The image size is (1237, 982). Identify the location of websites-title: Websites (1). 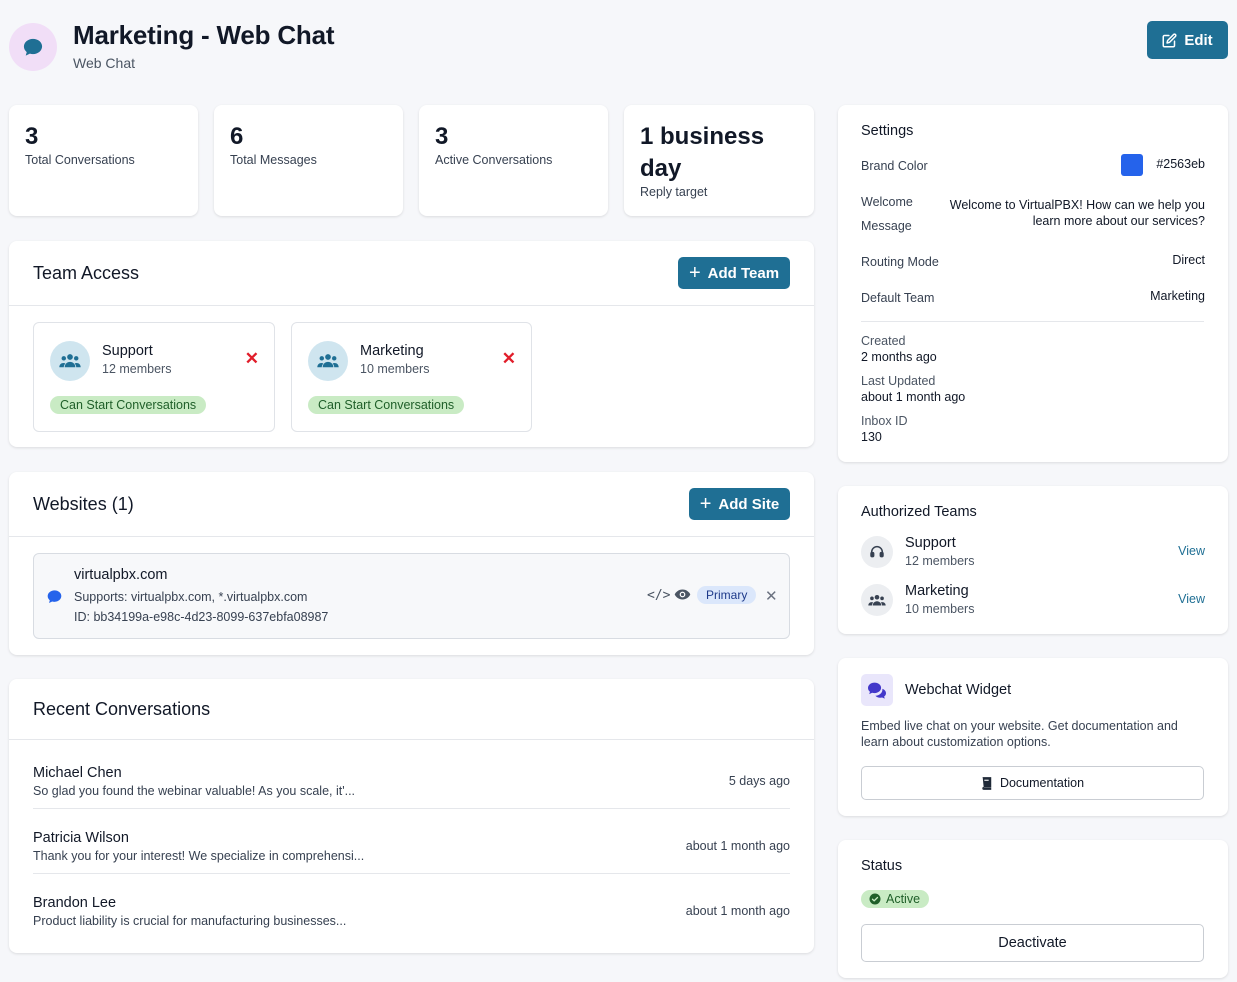
(83, 504).